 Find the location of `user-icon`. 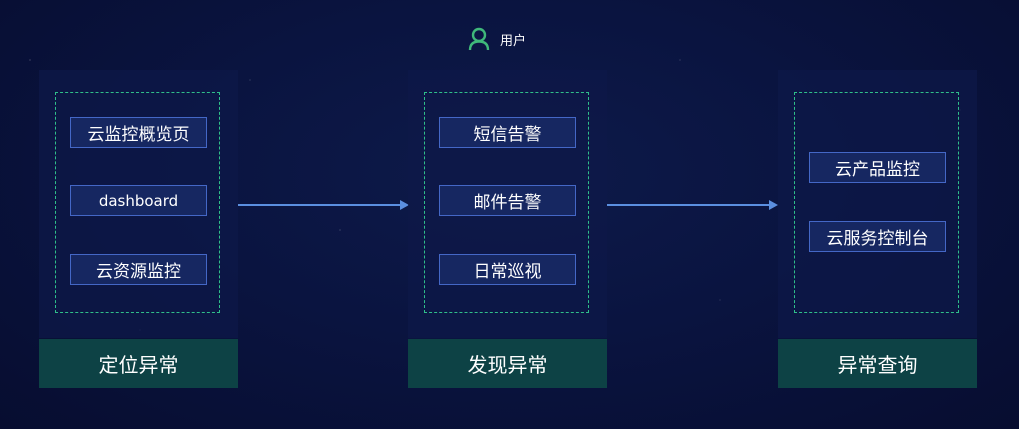

user-icon is located at coordinates (479, 39).